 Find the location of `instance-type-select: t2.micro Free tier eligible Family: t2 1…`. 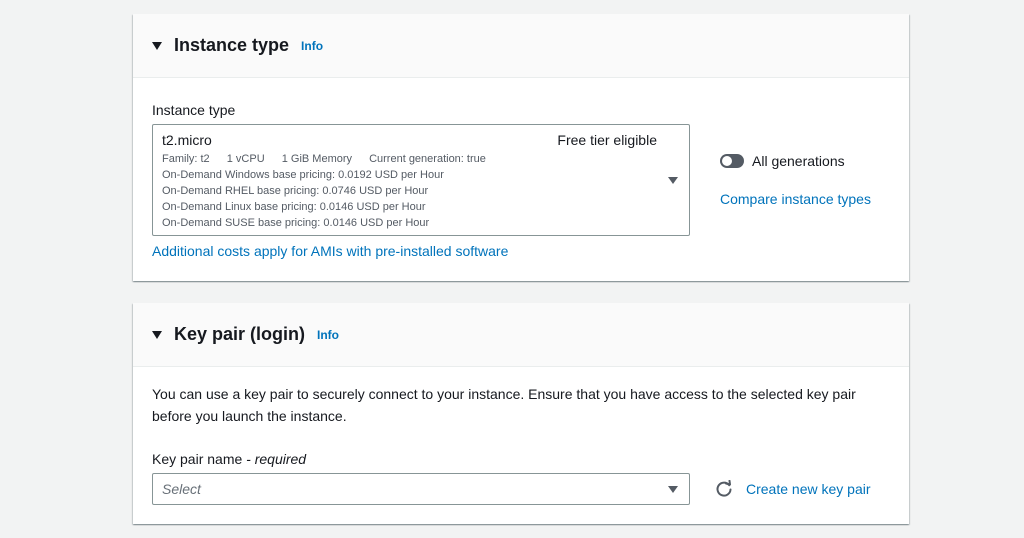

instance-type-select: t2.micro Free tier eligible Family: t2 1… is located at coordinates (421, 180).